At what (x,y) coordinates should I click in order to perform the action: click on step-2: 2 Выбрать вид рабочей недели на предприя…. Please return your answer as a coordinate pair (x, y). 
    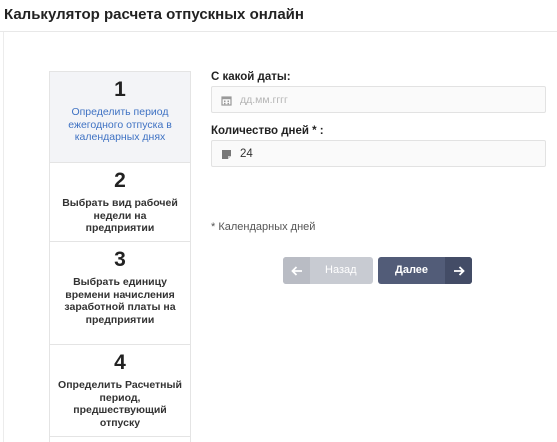
    Looking at the image, I should click on (120, 202).